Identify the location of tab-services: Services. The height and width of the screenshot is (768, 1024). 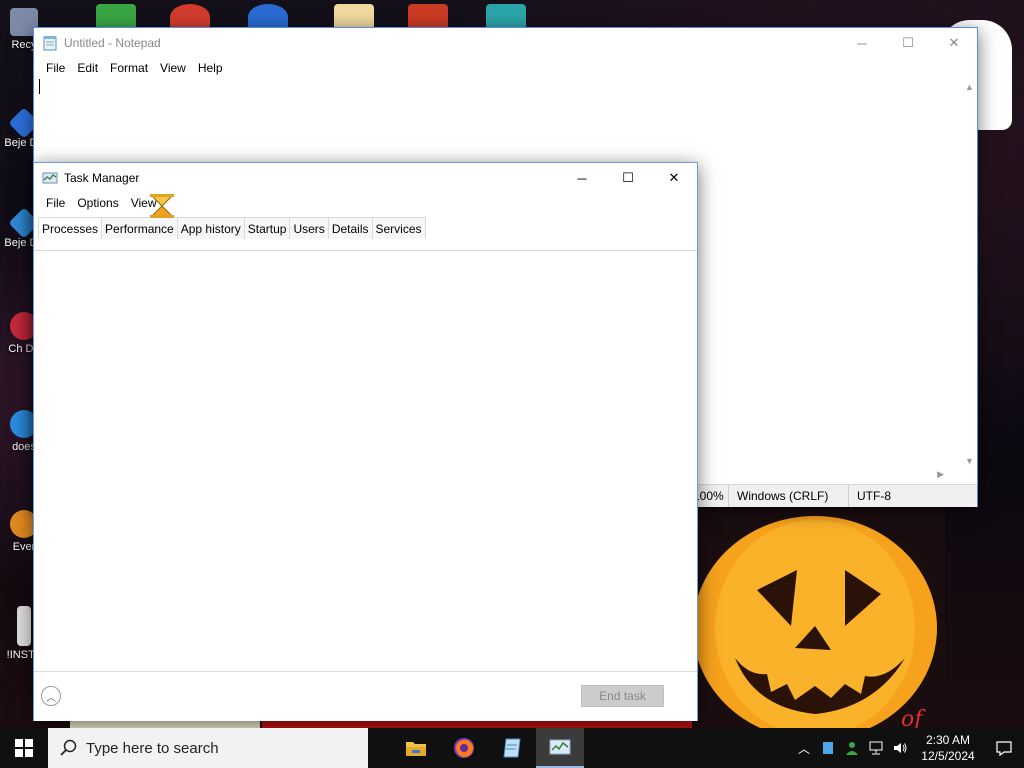
(398, 228).